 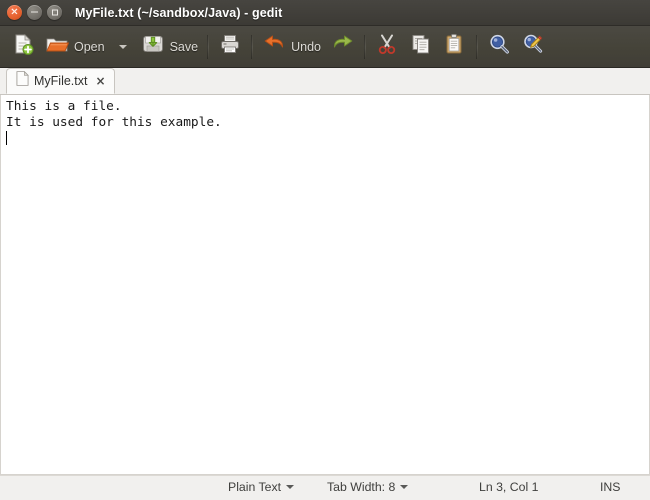 What do you see at coordinates (306, 46) in the screenshot?
I see `undo-button-label: Undo` at bounding box center [306, 46].